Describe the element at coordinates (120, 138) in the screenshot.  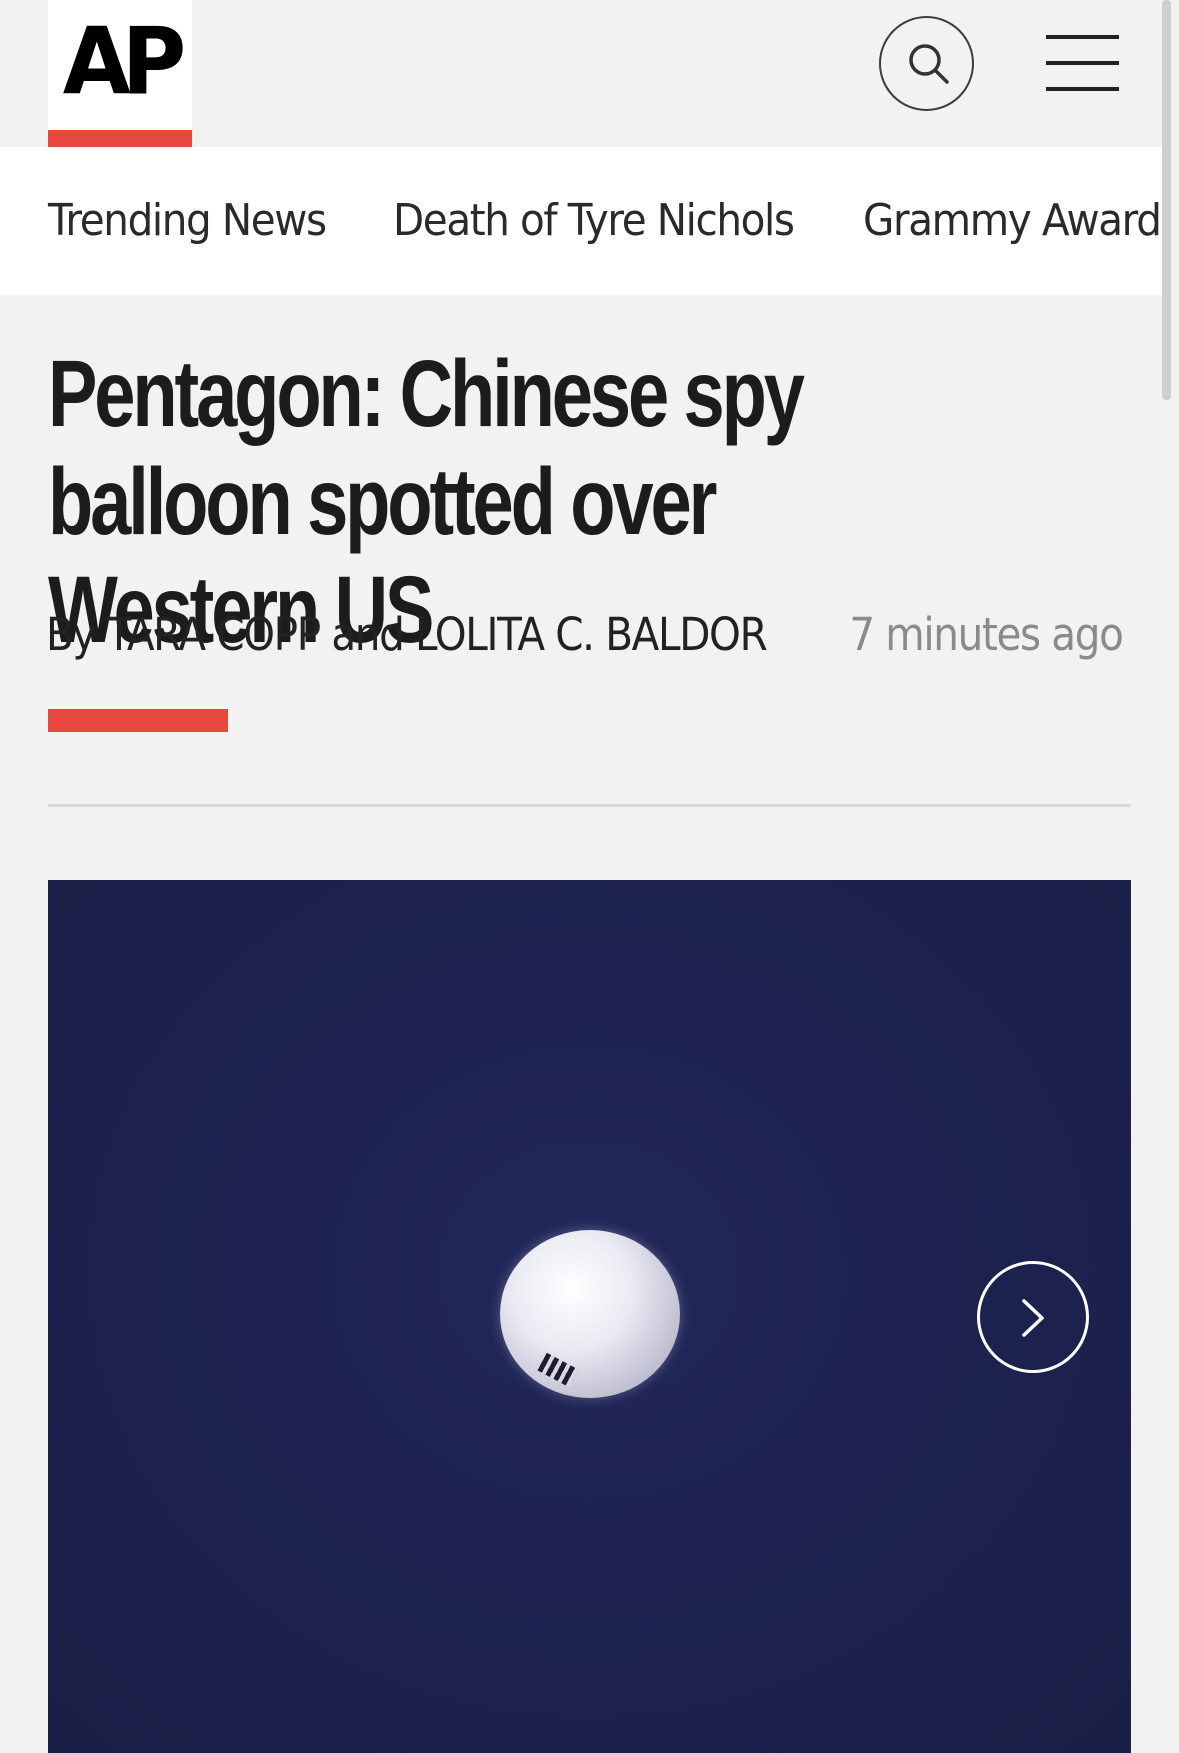
I see `logo-accent-bar` at that location.